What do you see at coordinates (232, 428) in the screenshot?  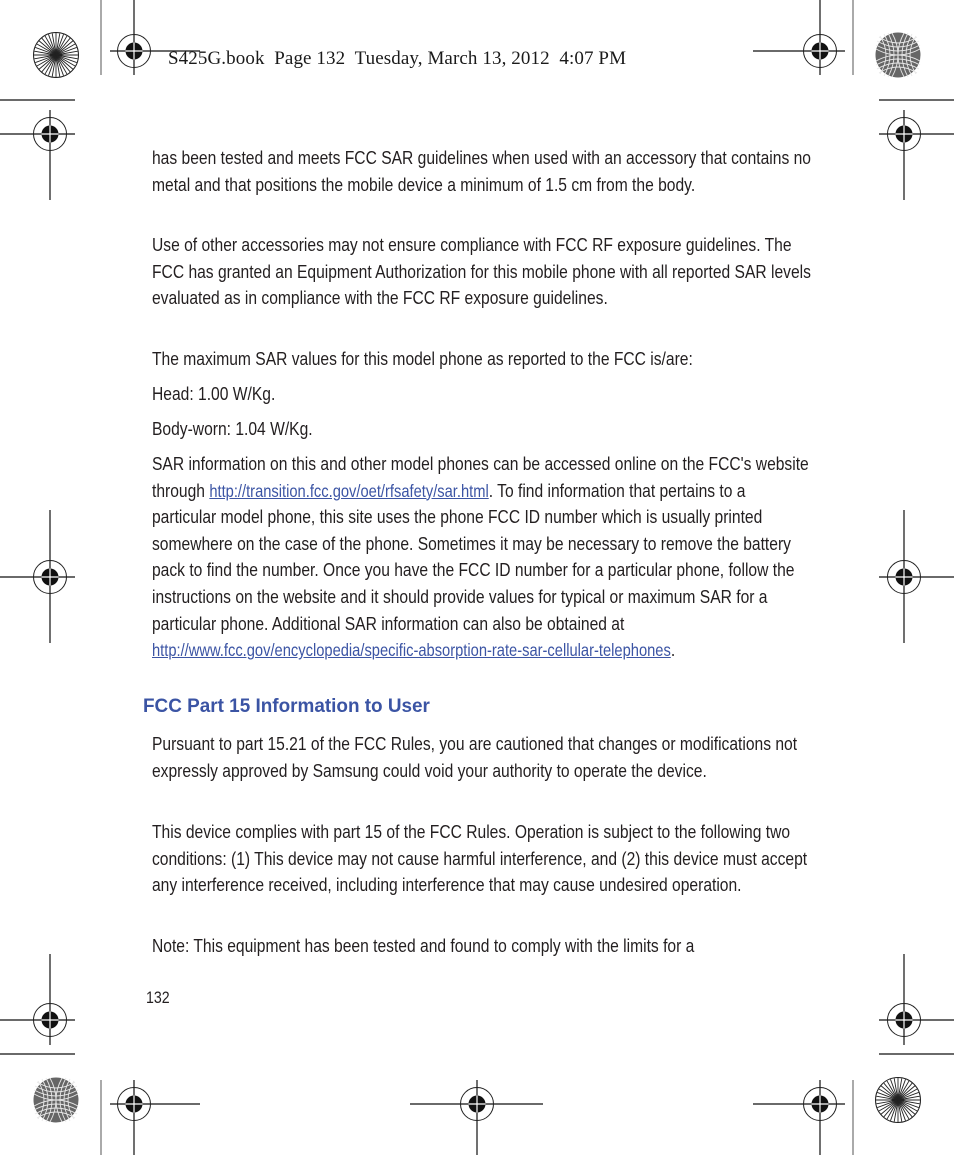 I see `paragraph-text: Body-worn: 1.04 W/Kg.` at bounding box center [232, 428].